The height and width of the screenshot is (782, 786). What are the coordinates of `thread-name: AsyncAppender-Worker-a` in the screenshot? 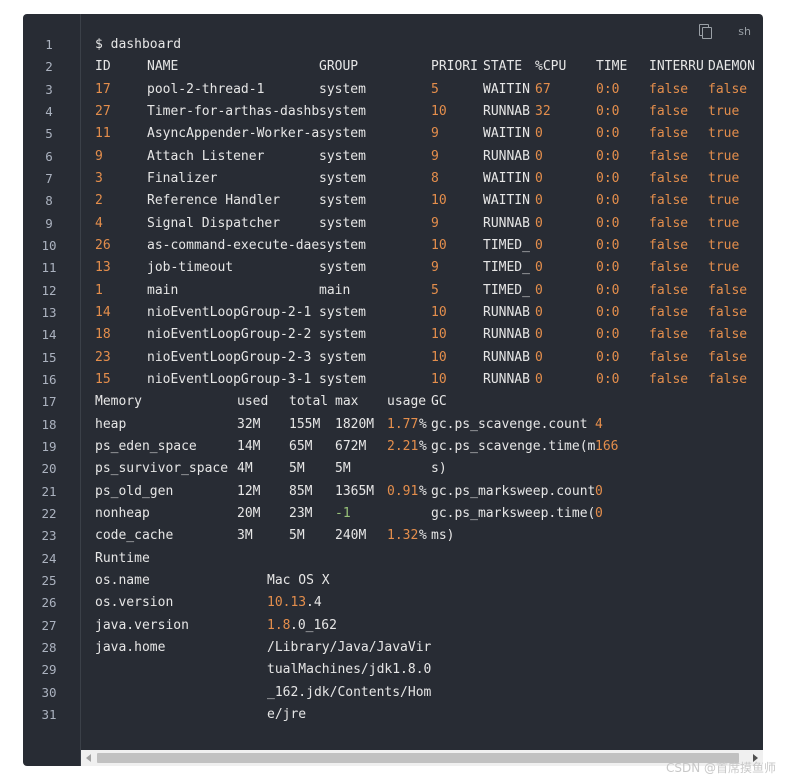 It's located at (233, 134).